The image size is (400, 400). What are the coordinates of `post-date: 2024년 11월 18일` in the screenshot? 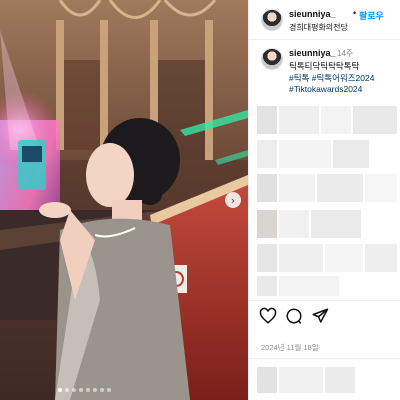 It's located at (290, 347).